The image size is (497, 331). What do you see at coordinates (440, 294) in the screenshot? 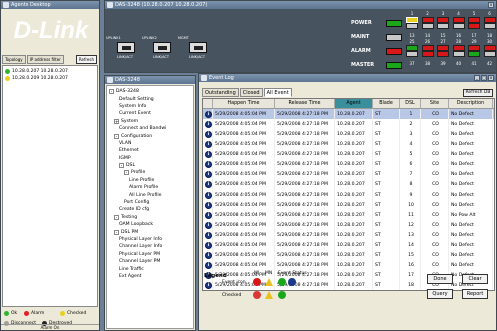
I see `query-button: Query` at bounding box center [440, 294].